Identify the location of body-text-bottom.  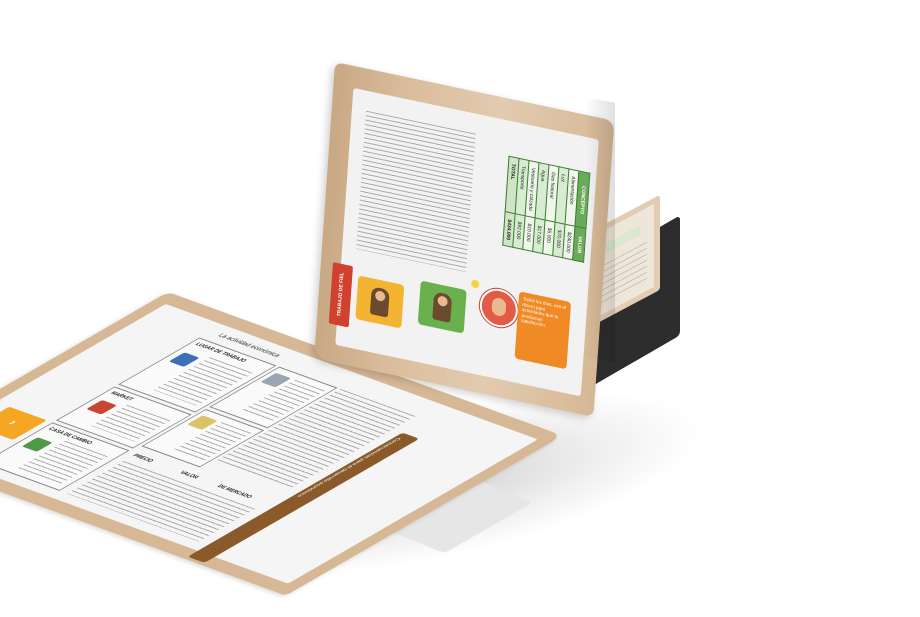
(161, 501).